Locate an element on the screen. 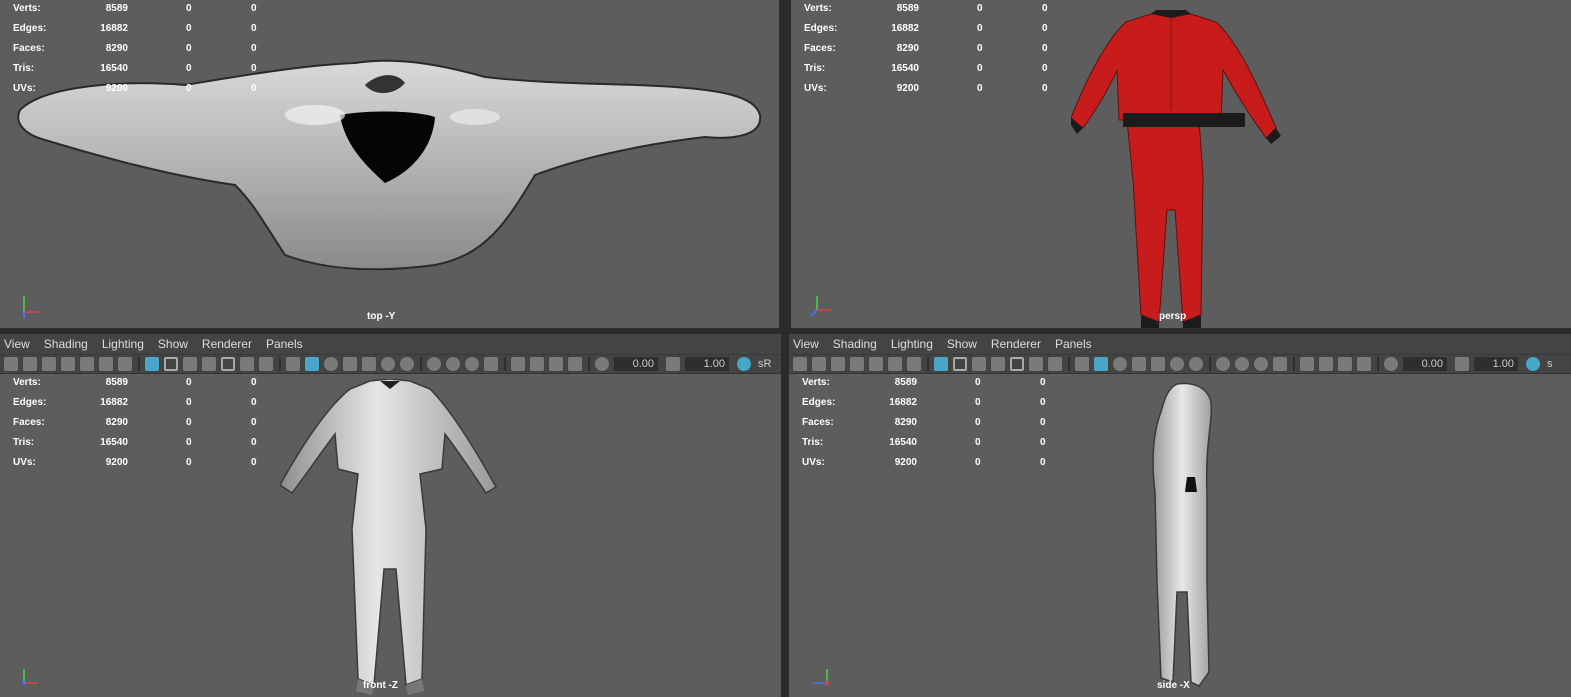  jumpsuit-side-mesh is located at coordinates (1182, 538).